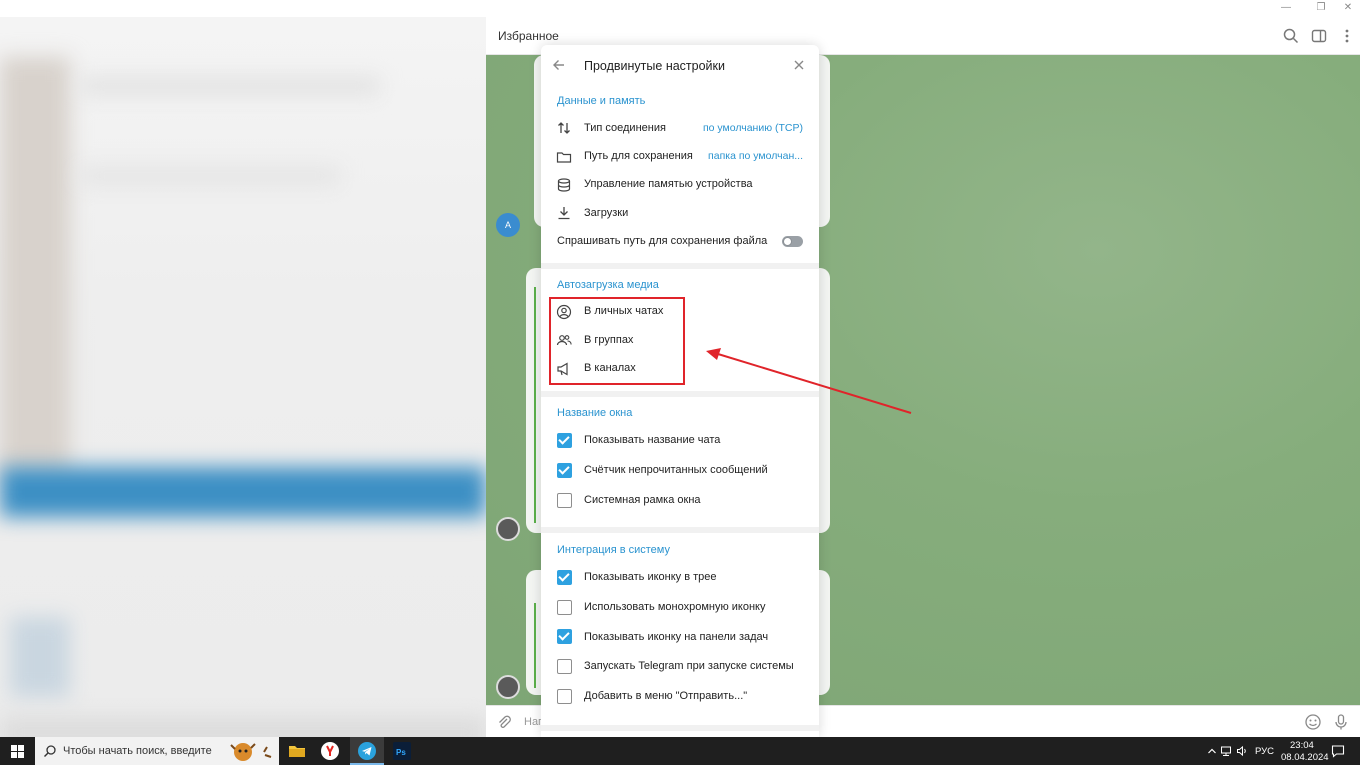 The image size is (1360, 765). Describe the element at coordinates (1264, 751) in the screenshot. I see `language-indicator: РУС` at that location.